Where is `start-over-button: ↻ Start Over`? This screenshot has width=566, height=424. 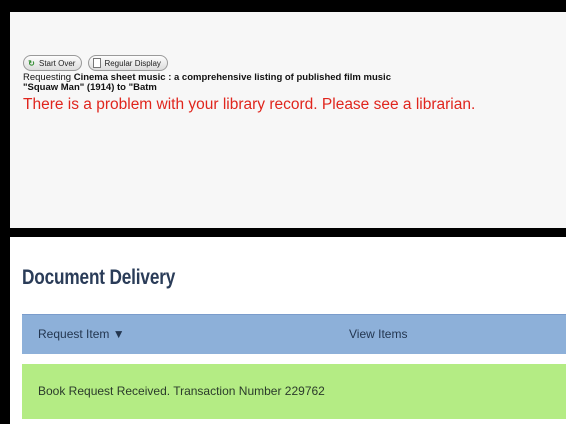
start-over-button: ↻ Start Over is located at coordinates (53, 63).